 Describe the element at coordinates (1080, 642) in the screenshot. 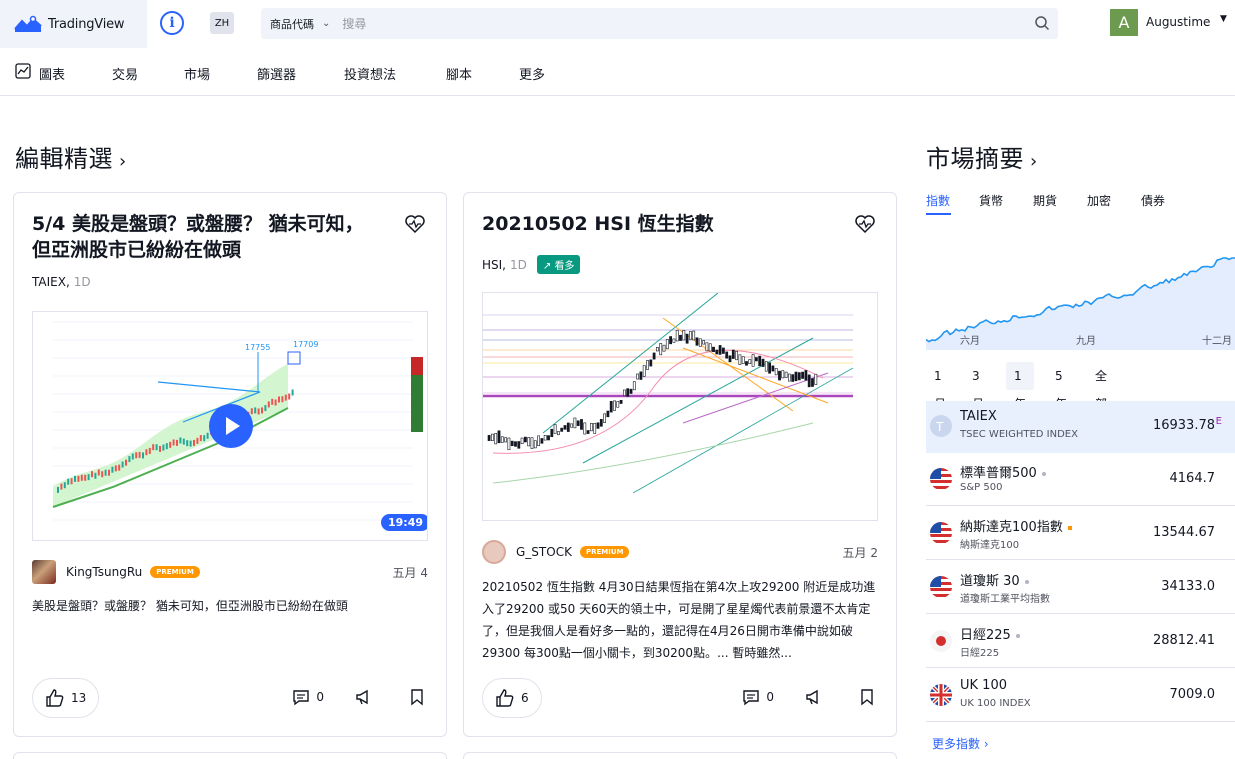

I see `index-row-nikkei225: 日經225 日經225 28812.41` at that location.